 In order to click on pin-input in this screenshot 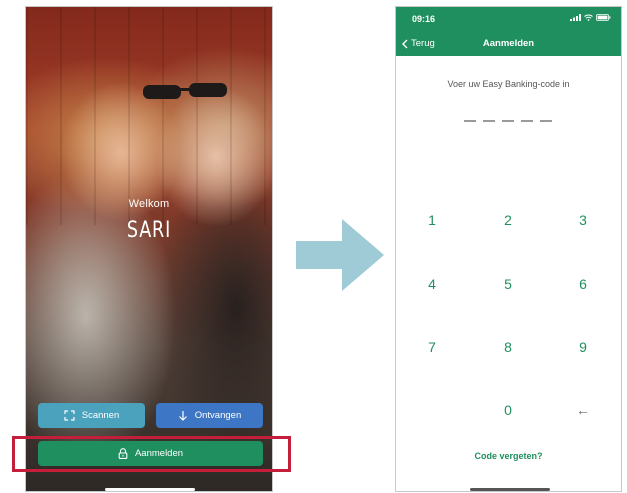, I will do `click(508, 121)`.